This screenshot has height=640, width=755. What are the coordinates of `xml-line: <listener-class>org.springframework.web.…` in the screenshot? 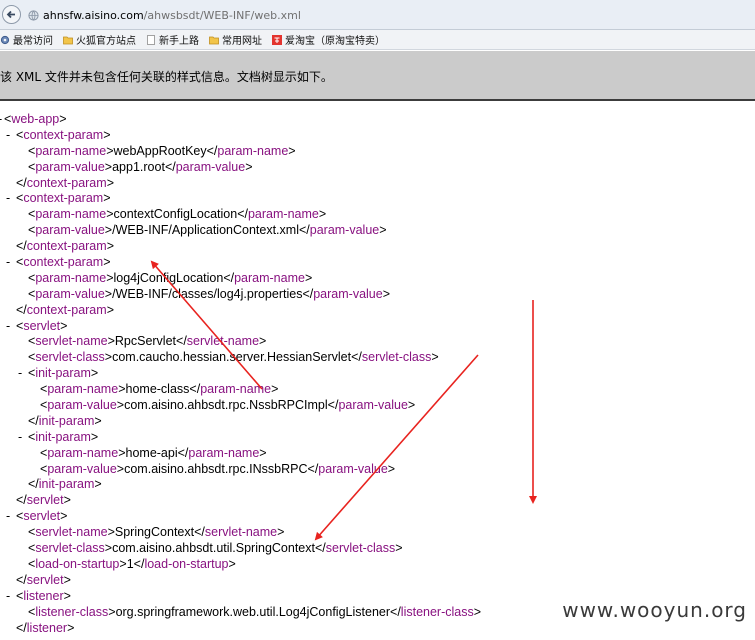 It's located at (255, 611).